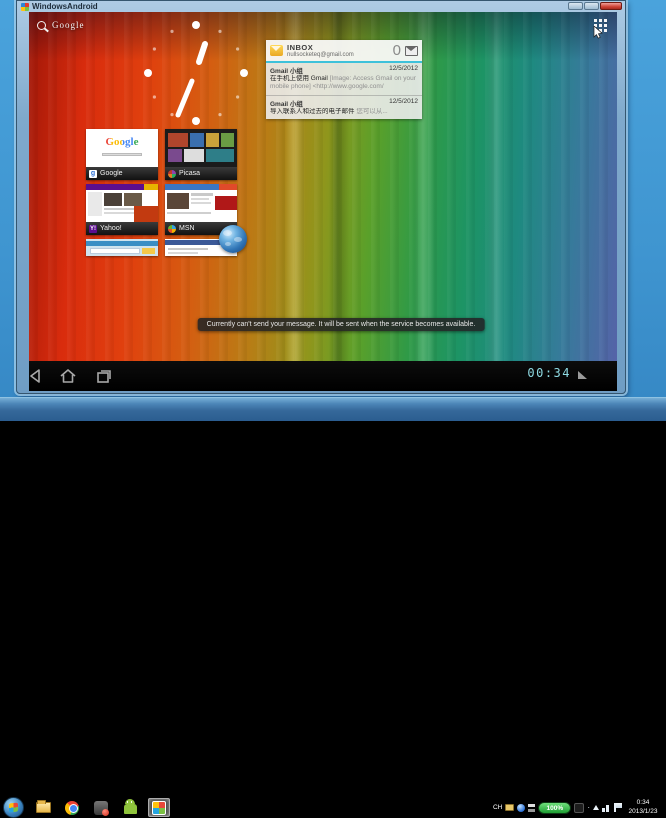 The width and height of the screenshot is (666, 818). I want to click on windows-flag-icon, so click(13, 807).